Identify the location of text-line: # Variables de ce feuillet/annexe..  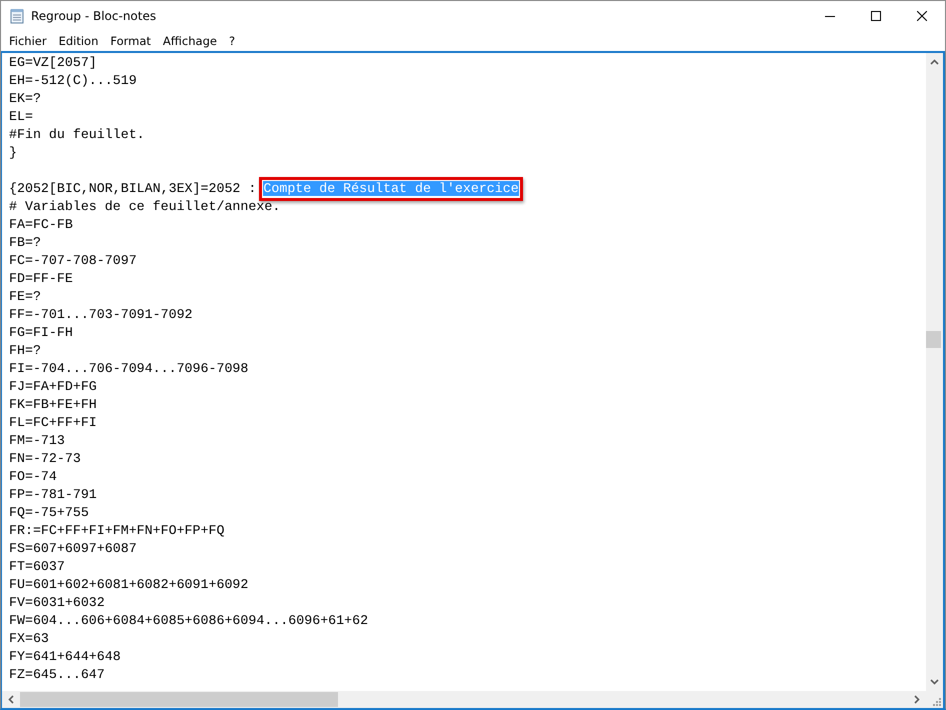
(145, 207).